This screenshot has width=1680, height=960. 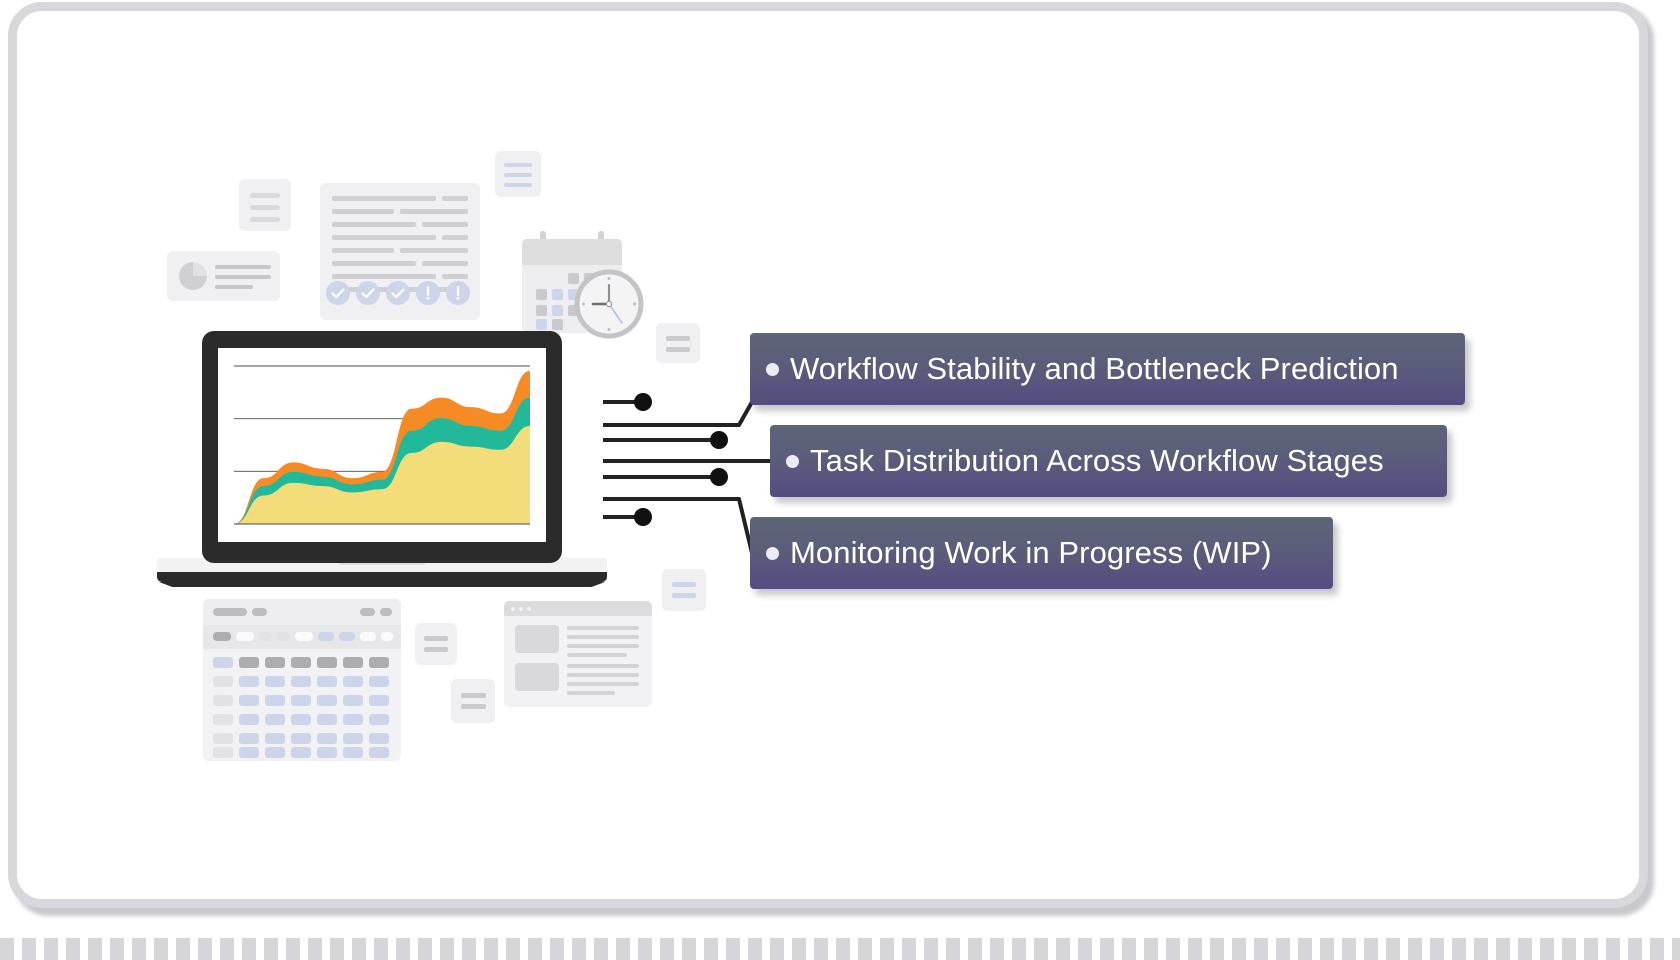 What do you see at coordinates (1031, 552) in the screenshot?
I see `callout-label: Monitoring Work in Progress (WIP)` at bounding box center [1031, 552].